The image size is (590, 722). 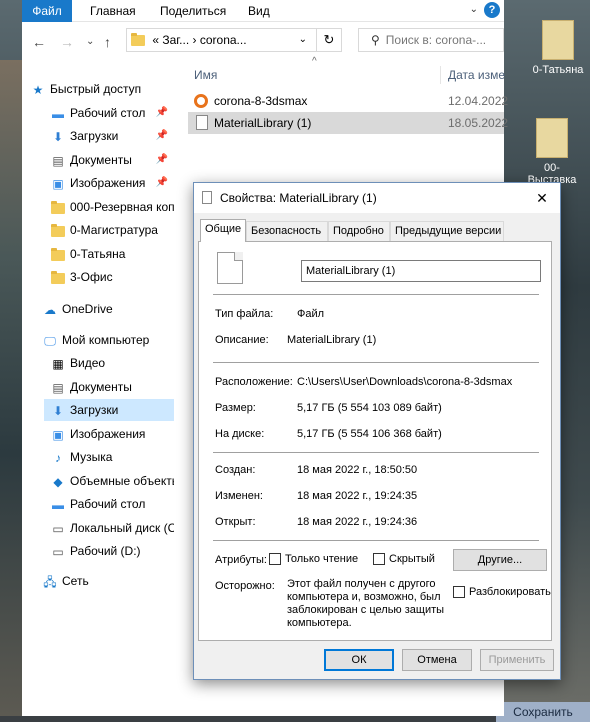 What do you see at coordinates (259, 11) in the screenshot?
I see `tab-view: Вид` at bounding box center [259, 11].